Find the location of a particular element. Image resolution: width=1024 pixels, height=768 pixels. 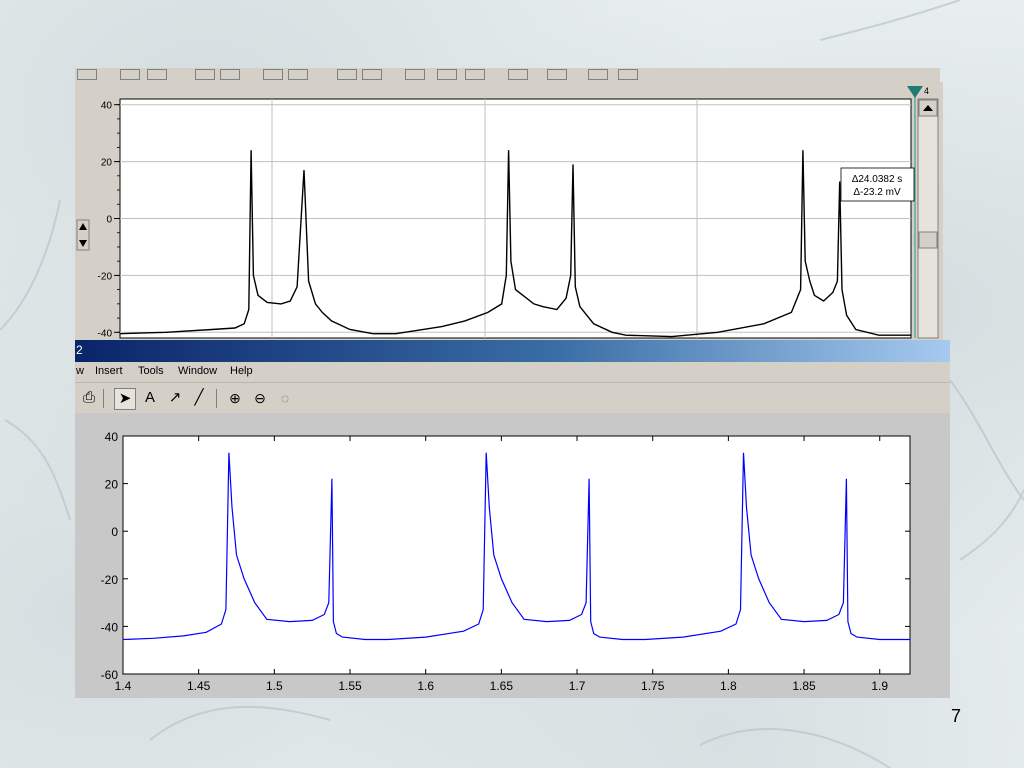

x-tick-label: 1.55 is located at coordinates (350, 686).